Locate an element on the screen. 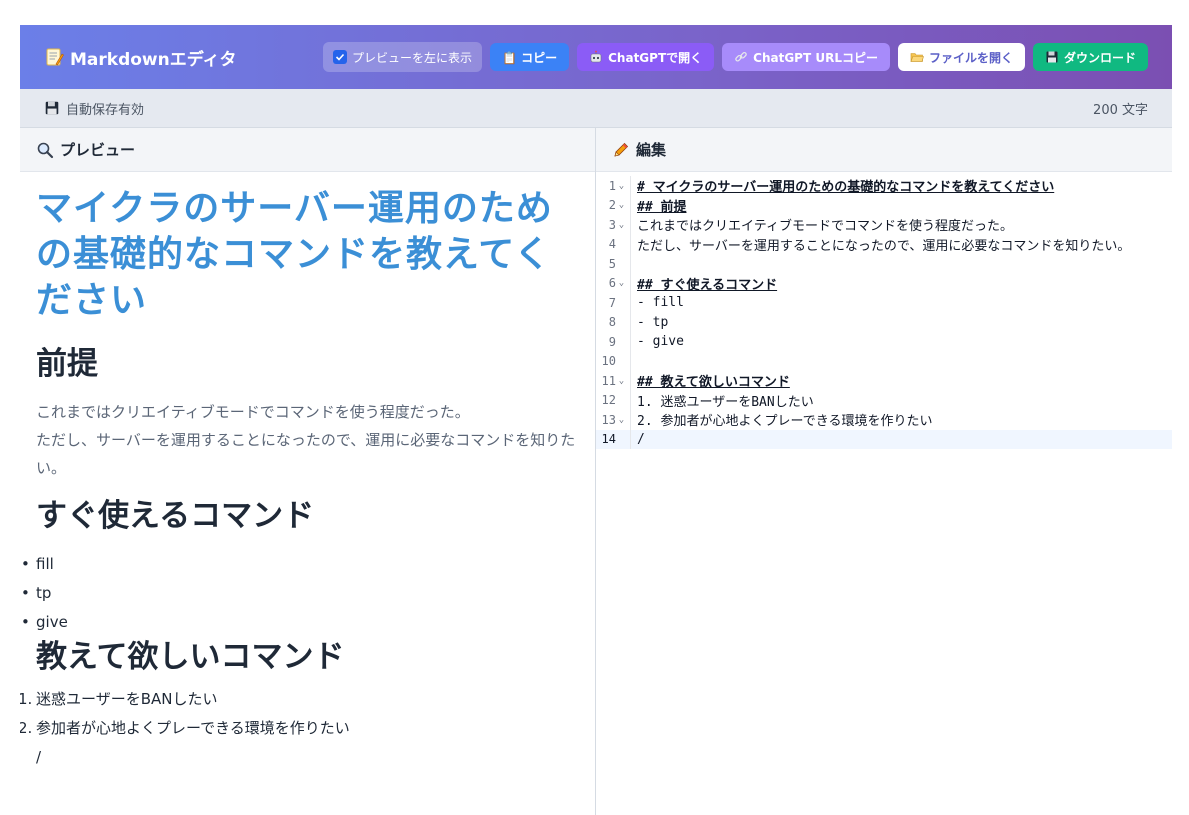 This screenshot has height=815, width=1189. open-chatgpt-button: ChatGPTで開く is located at coordinates (646, 57).